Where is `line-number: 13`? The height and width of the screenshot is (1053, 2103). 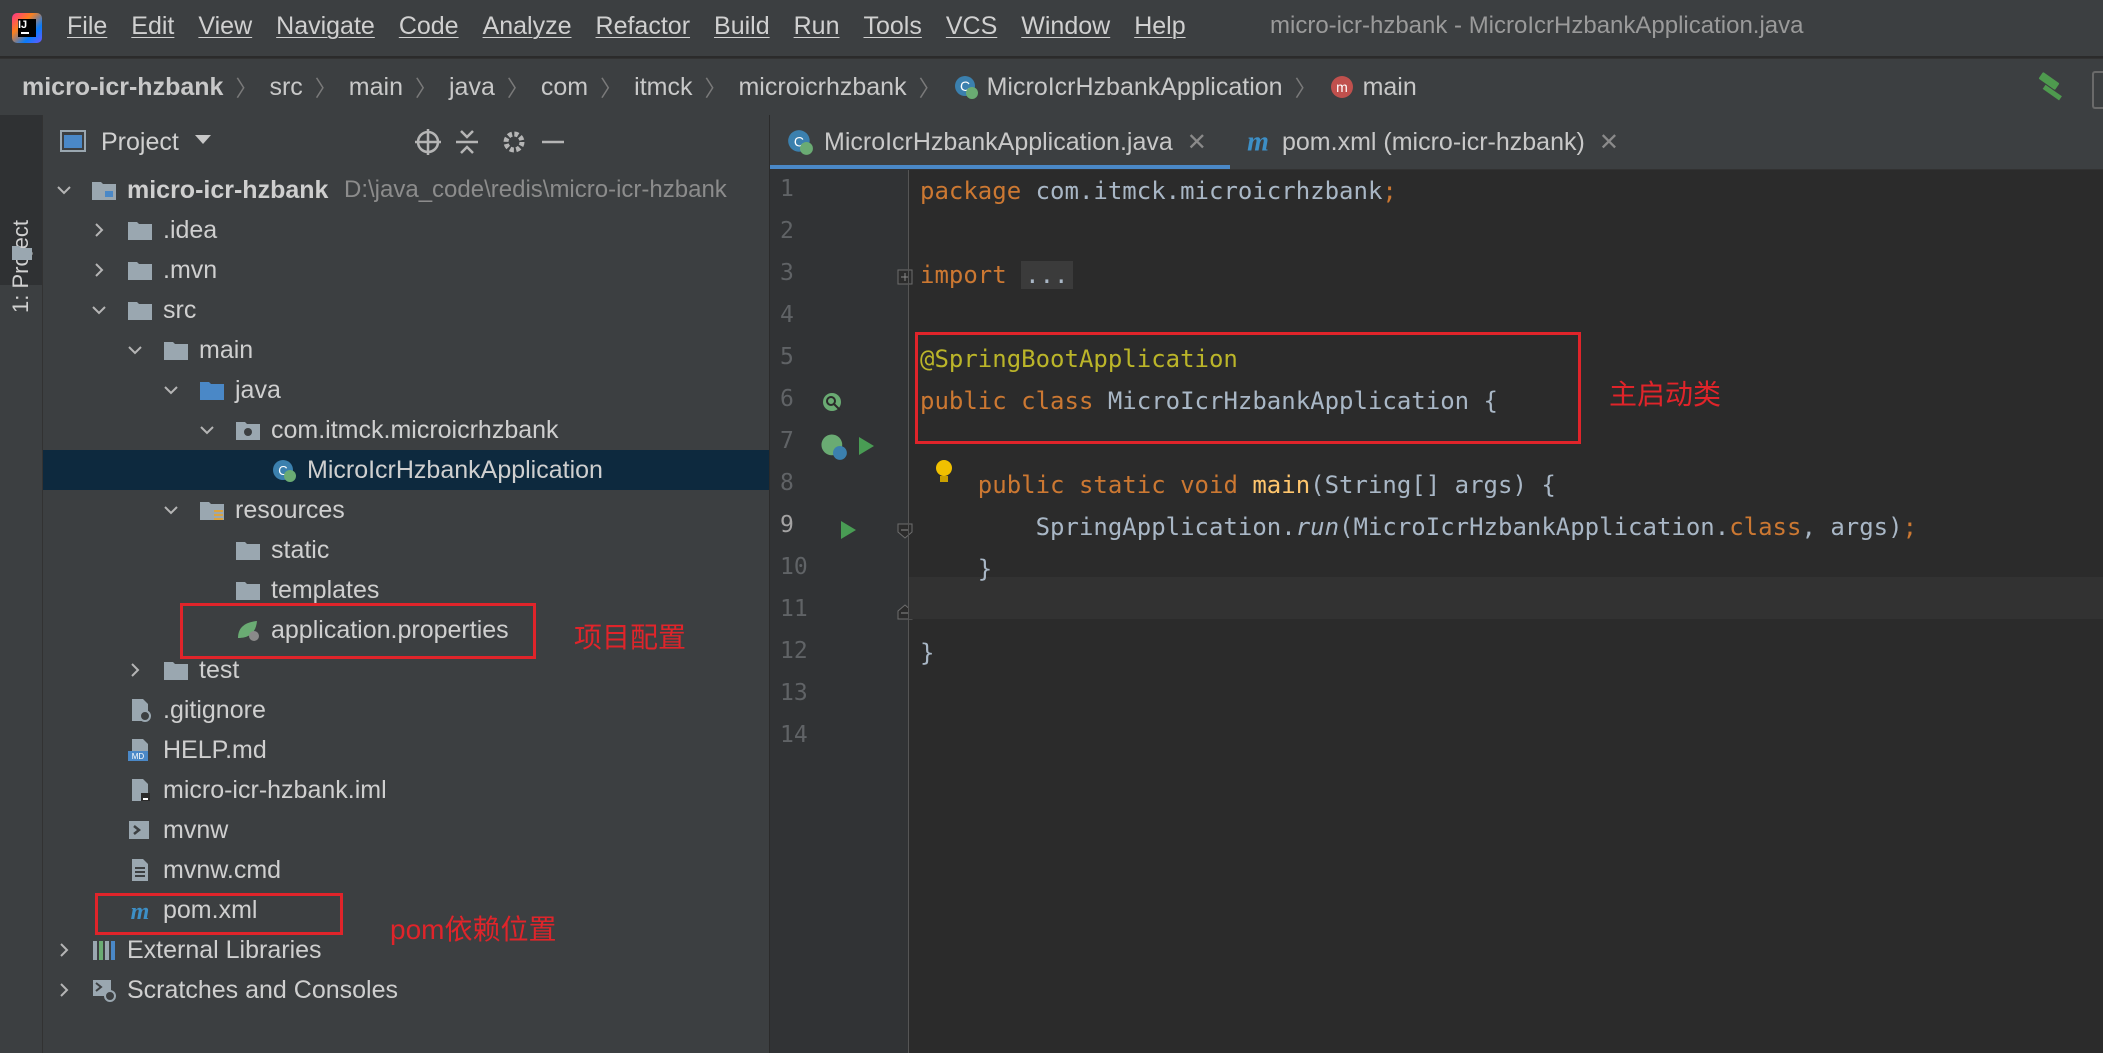
line-number: 13 is located at coordinates (794, 693).